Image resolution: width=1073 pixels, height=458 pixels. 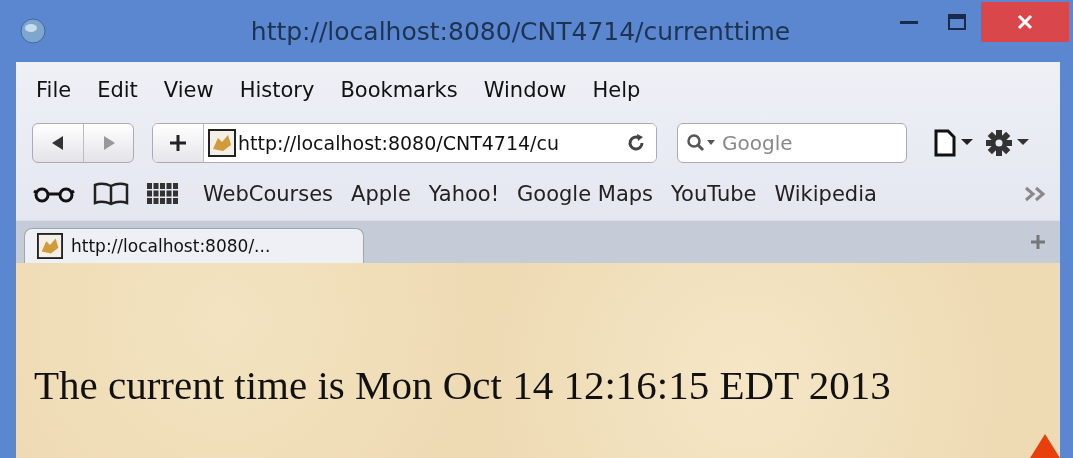 I want to click on grid-icon, so click(x=163, y=194).